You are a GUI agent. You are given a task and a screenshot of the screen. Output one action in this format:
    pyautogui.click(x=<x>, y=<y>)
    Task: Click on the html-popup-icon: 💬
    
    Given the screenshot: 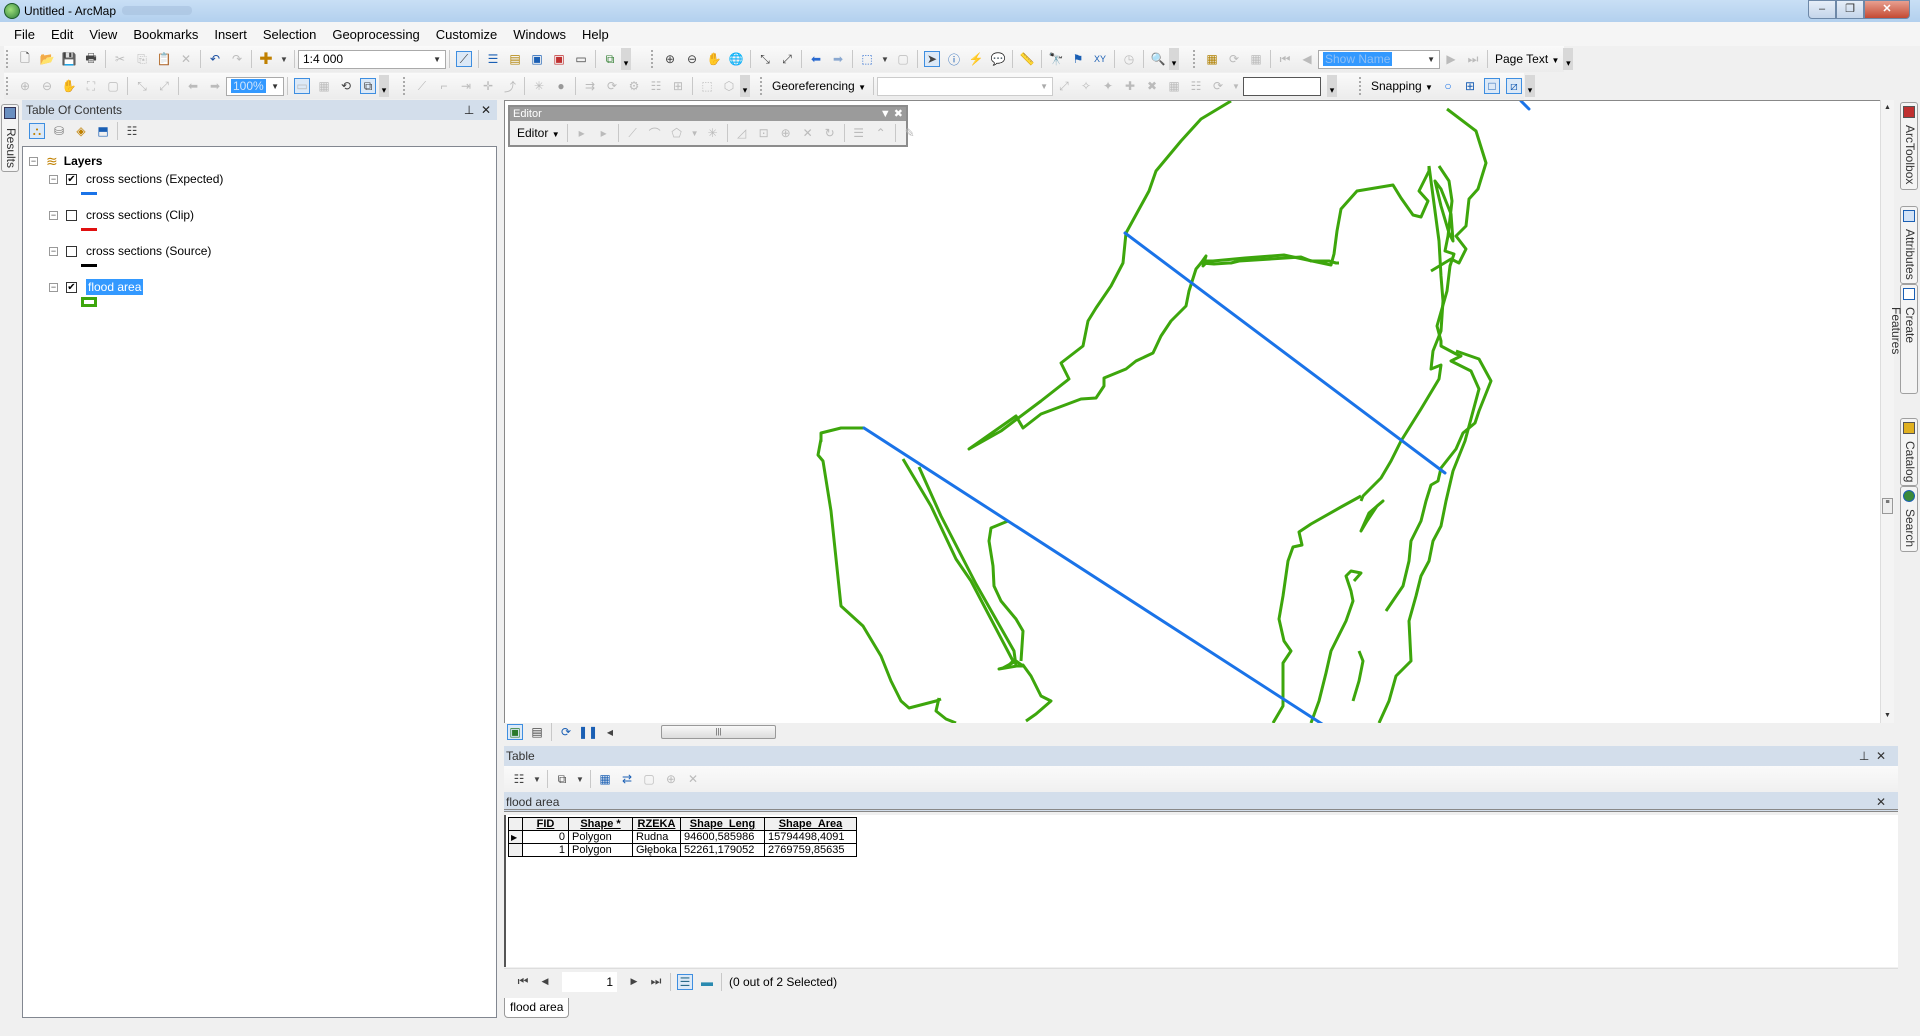 What is the action you would take?
    pyautogui.click(x=998, y=59)
    